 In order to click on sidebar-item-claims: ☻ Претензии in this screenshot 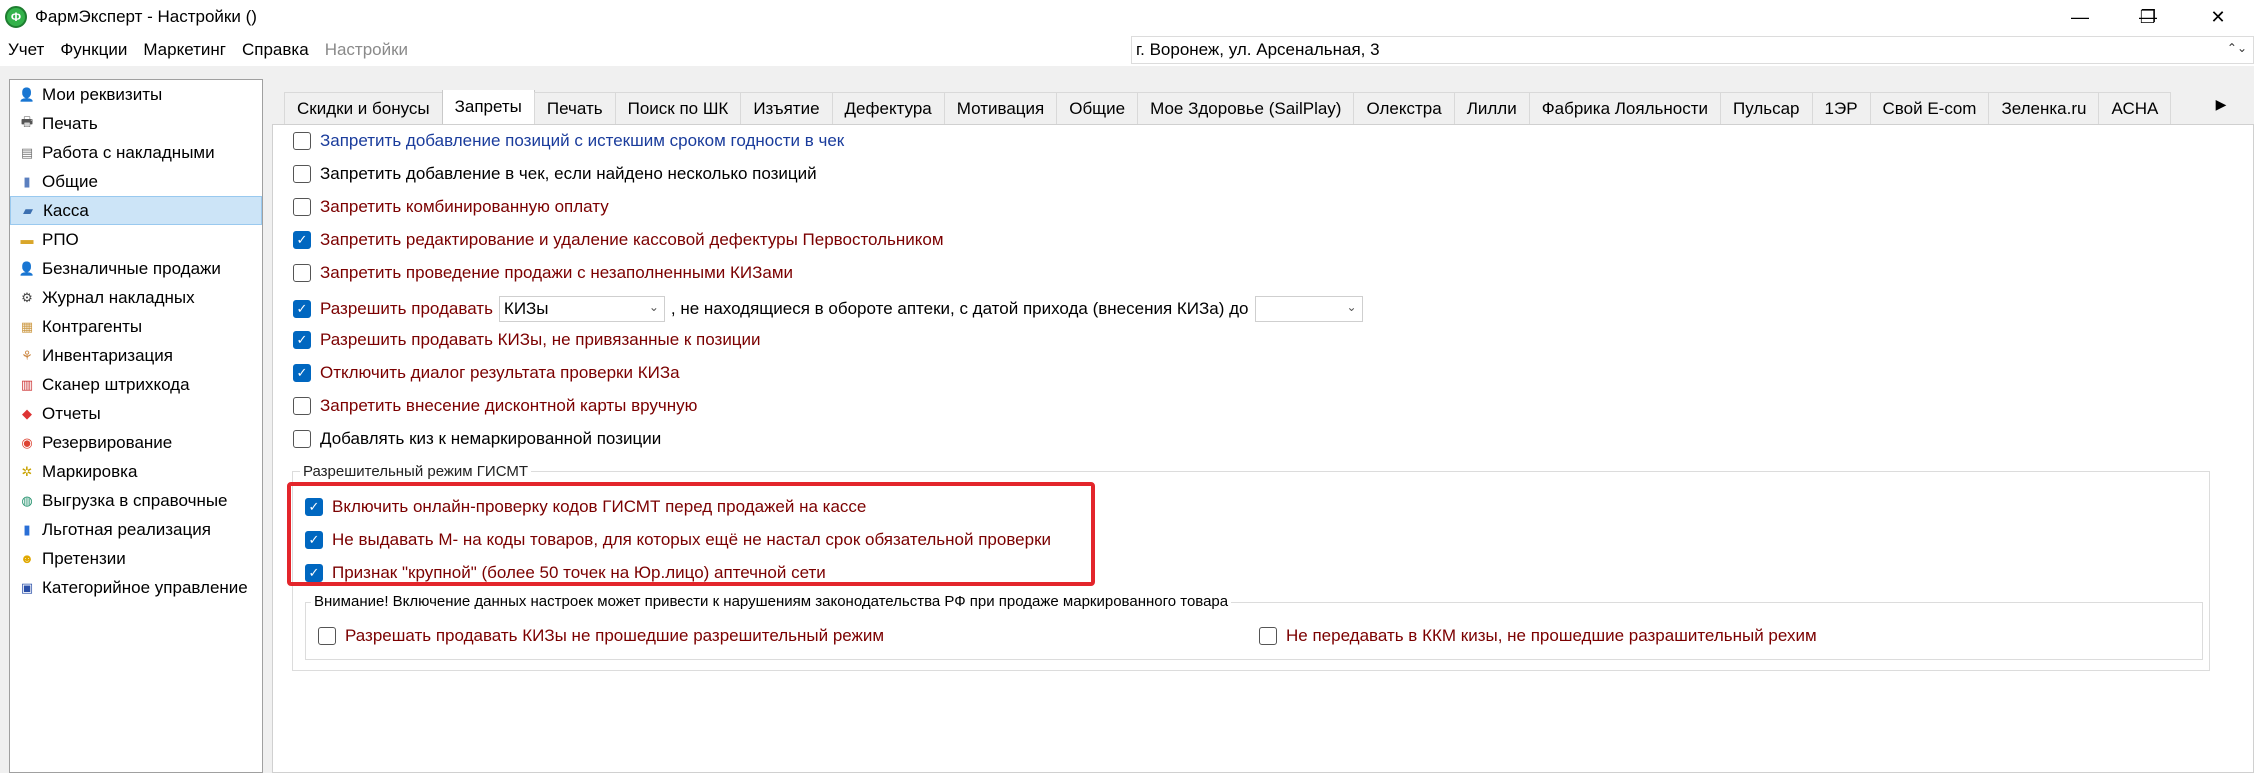, I will do `click(136, 558)`.